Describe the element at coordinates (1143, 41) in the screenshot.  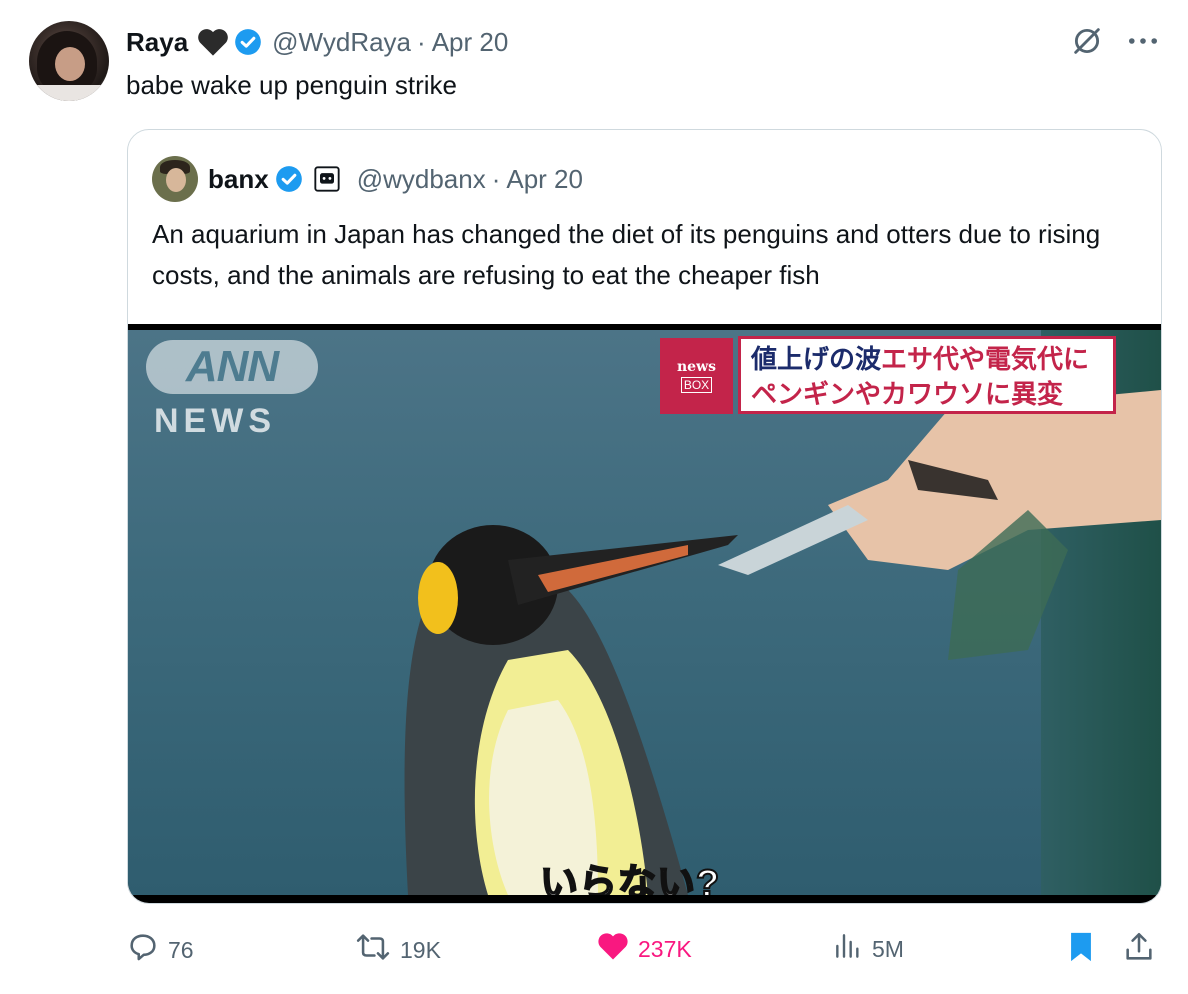
I see `more-icon` at that location.